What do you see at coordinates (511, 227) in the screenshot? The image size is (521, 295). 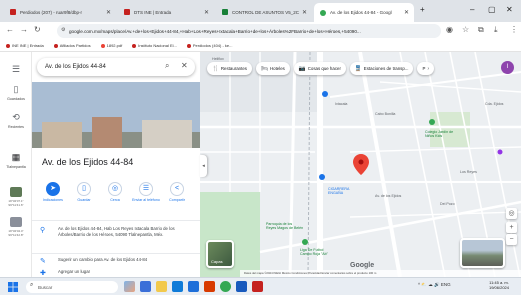 I see `zoom-in-button: +` at bounding box center [511, 227].